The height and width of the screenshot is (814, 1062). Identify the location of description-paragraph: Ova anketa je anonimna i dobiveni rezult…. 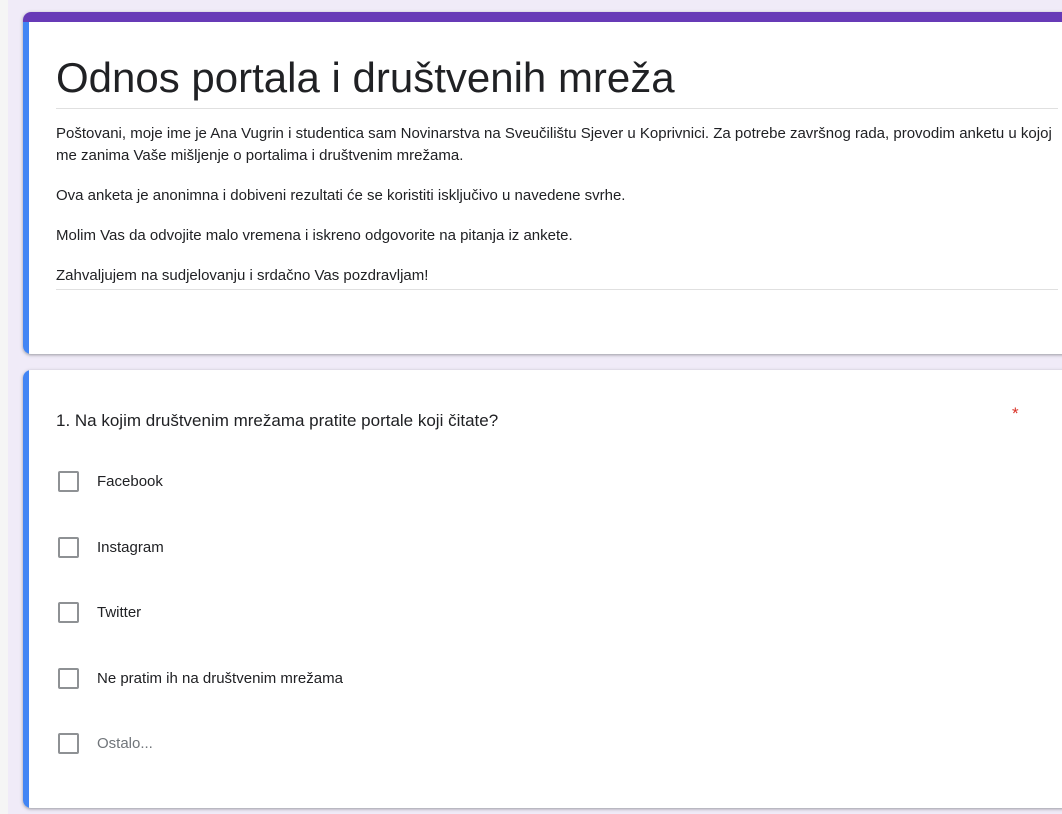
(341, 195).